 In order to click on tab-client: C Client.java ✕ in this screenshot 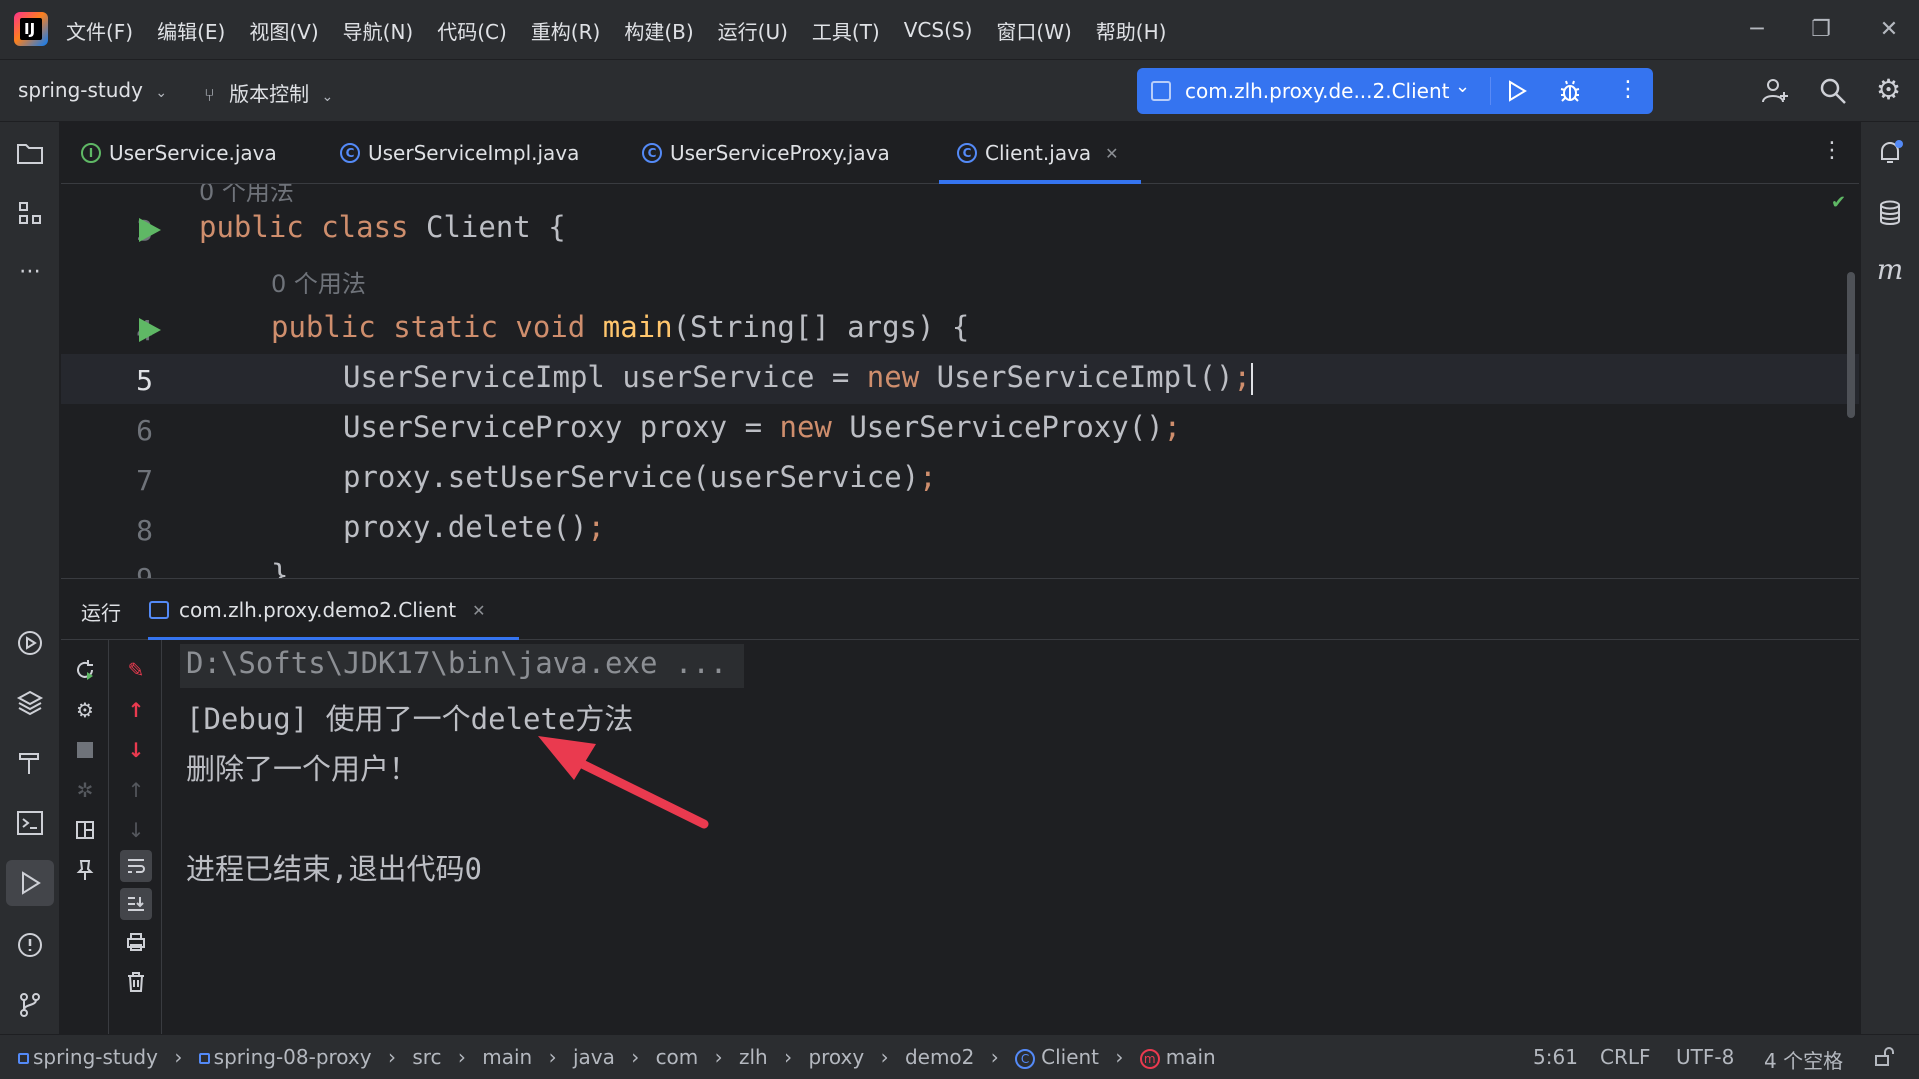, I will do `click(1040, 153)`.